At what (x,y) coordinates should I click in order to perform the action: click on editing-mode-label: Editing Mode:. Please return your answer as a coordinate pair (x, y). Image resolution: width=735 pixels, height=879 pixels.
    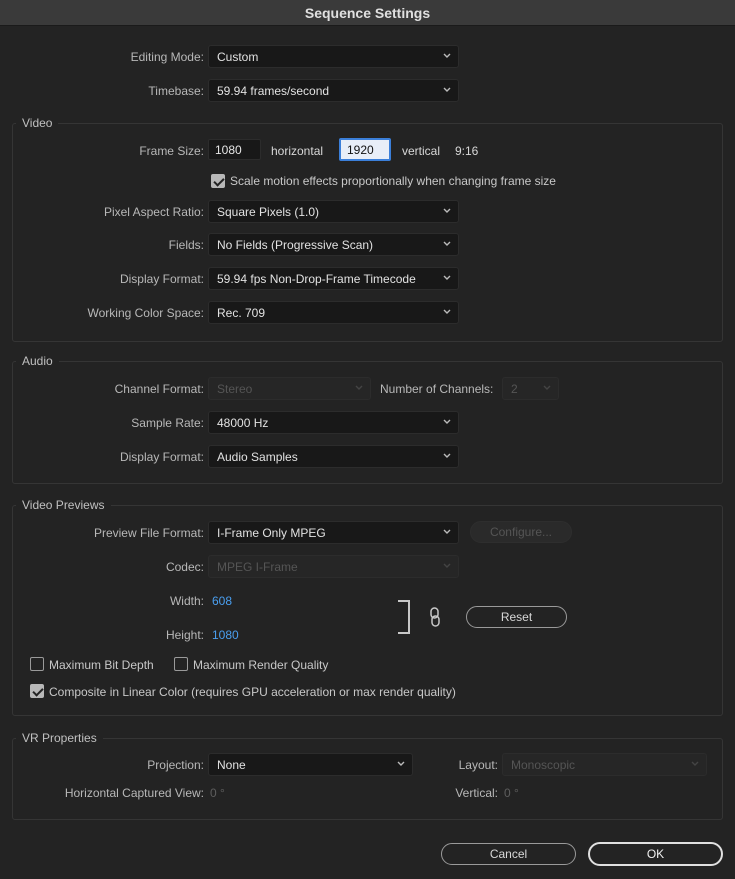
    Looking at the image, I should click on (167, 57).